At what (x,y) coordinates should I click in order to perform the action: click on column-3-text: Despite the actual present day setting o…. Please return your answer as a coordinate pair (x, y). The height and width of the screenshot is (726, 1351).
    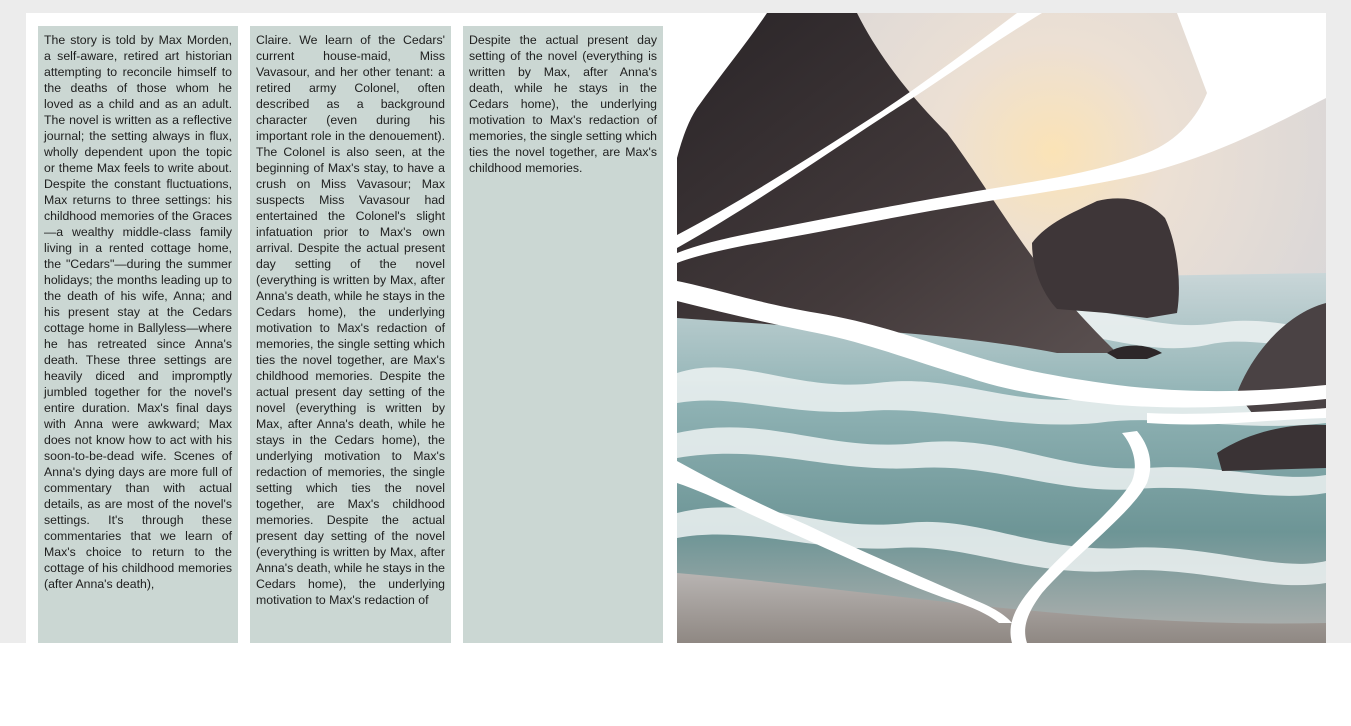
    Looking at the image, I should click on (563, 104).